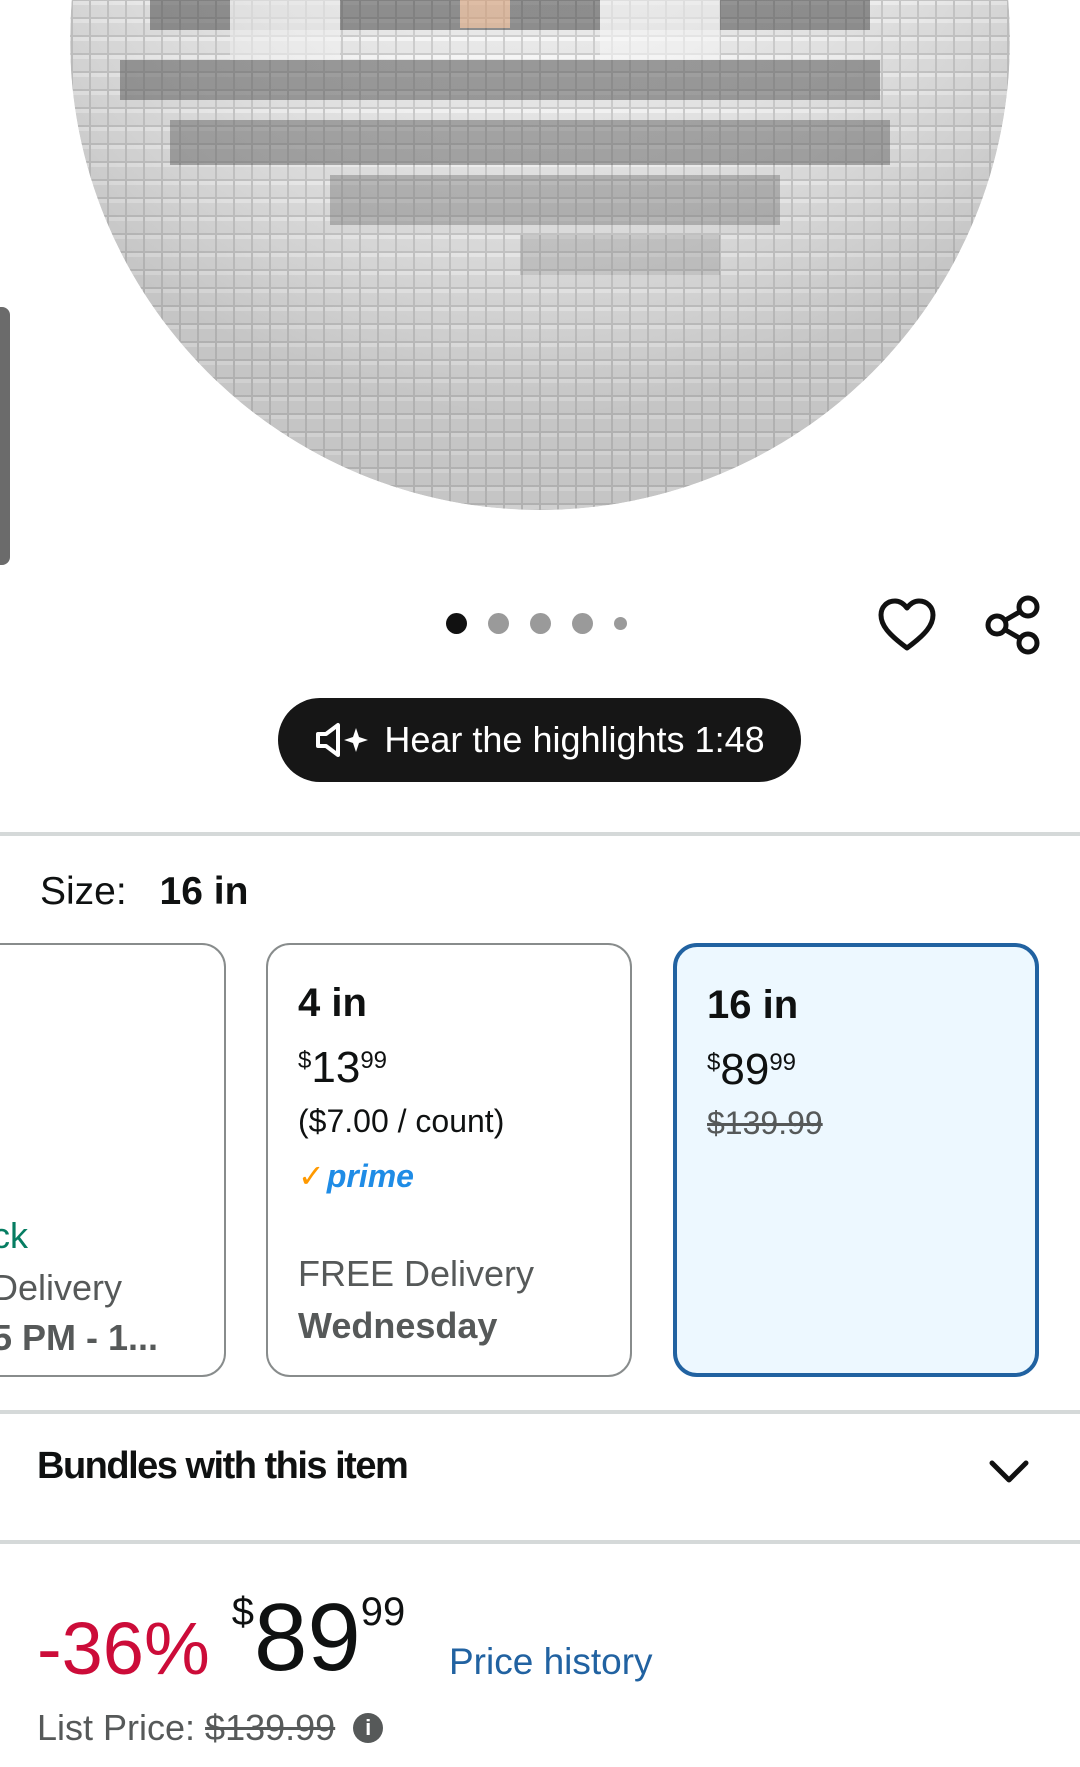 This screenshot has height=1767, width=1080. What do you see at coordinates (551, 1662) in the screenshot?
I see `price-history-link: Price history` at bounding box center [551, 1662].